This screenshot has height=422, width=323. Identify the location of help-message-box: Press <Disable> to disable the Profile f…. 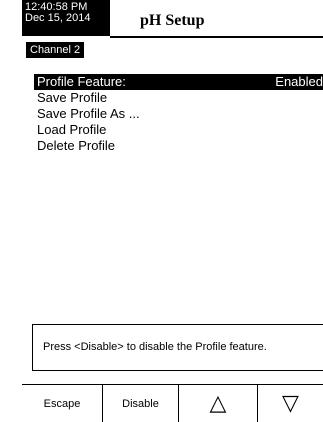
(177, 347).